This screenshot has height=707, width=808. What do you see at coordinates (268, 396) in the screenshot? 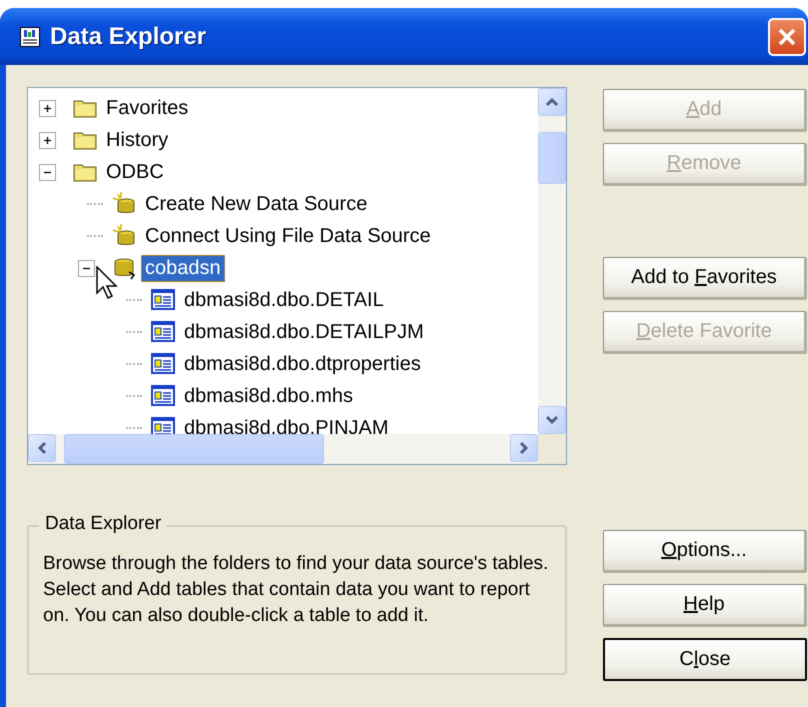
I see `tree-item: dbmasi8d.dbo.mhs` at bounding box center [268, 396].